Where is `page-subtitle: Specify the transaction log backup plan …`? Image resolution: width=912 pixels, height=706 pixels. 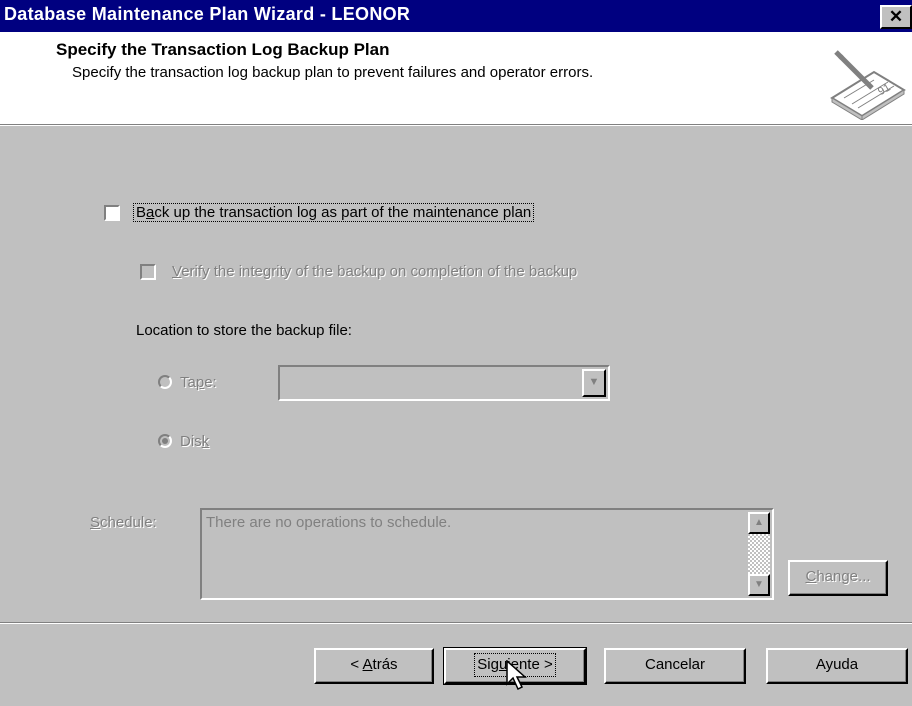
page-subtitle: Specify the transaction log backup plan … is located at coordinates (333, 72).